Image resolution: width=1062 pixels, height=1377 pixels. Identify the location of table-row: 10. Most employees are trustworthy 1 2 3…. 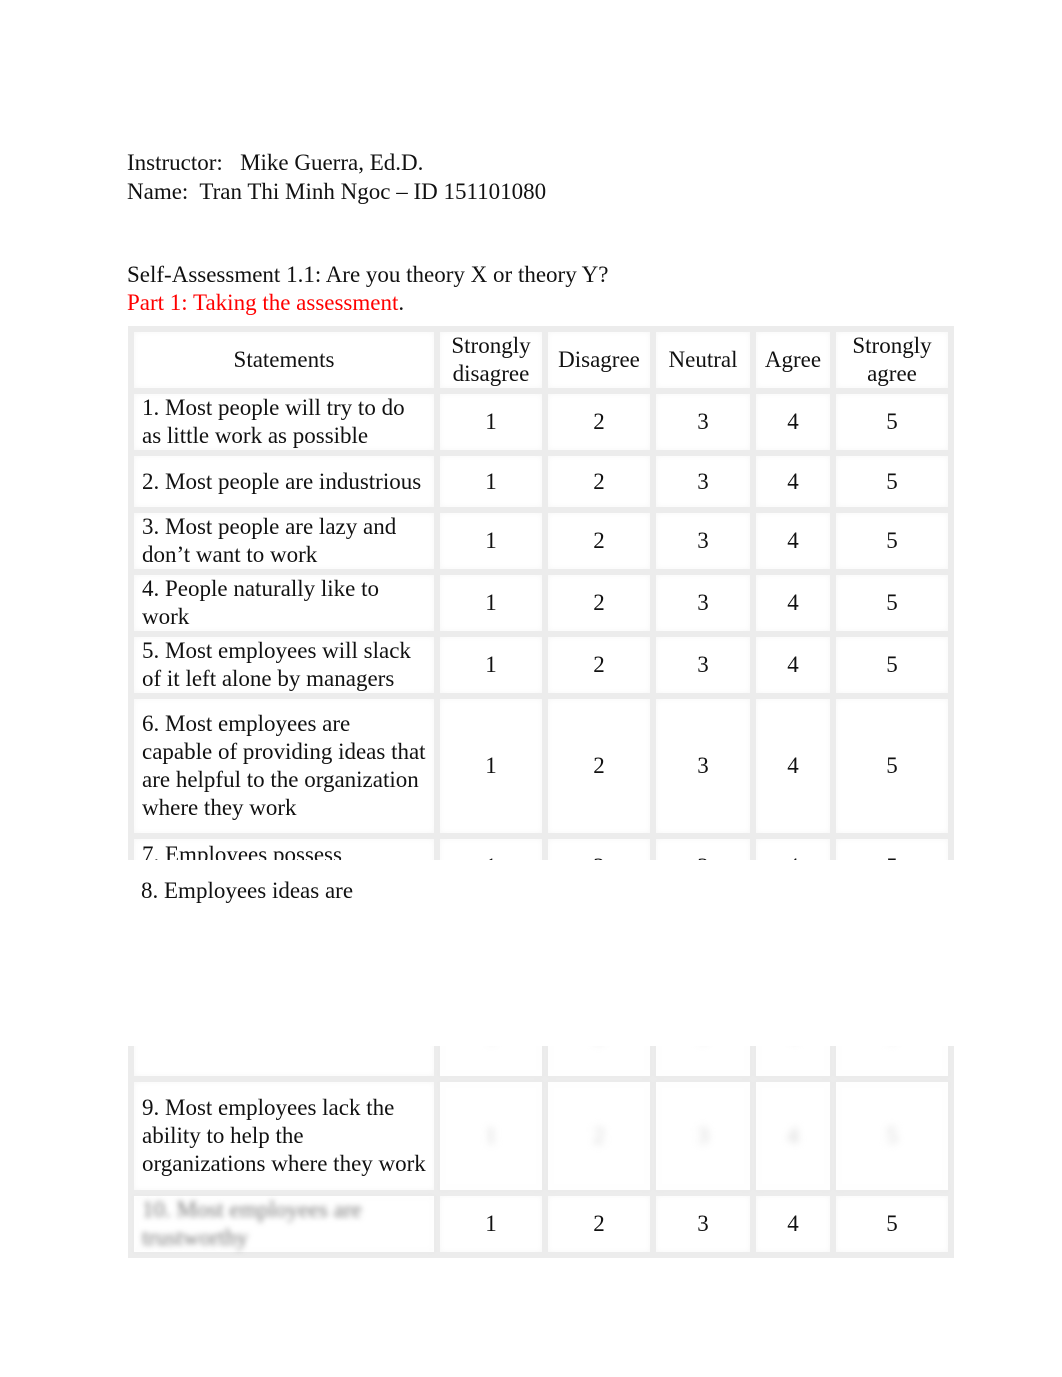
(541, 1224).